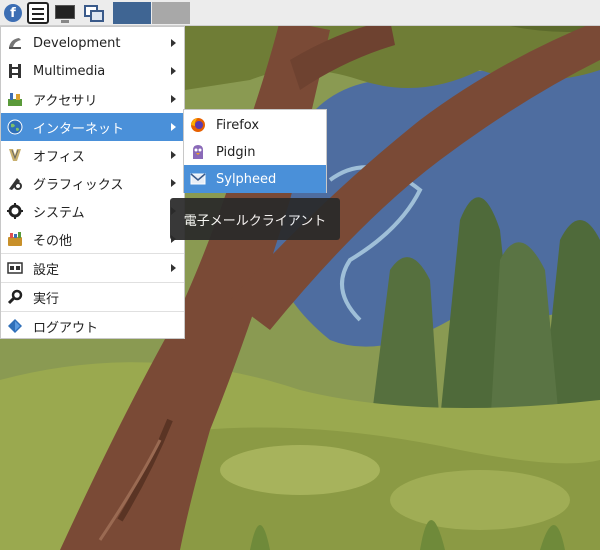  I want to click on menu-item-label: Development, so click(77, 43).